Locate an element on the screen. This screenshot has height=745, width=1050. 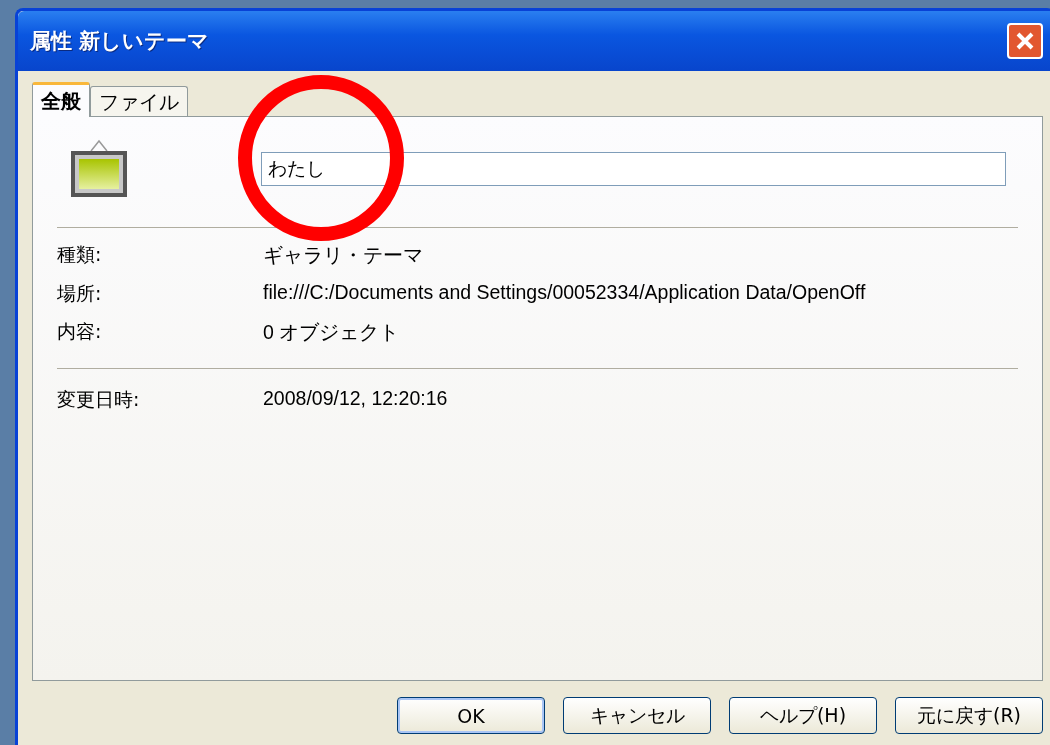
modified-label: 変更日時: is located at coordinates (99, 399).